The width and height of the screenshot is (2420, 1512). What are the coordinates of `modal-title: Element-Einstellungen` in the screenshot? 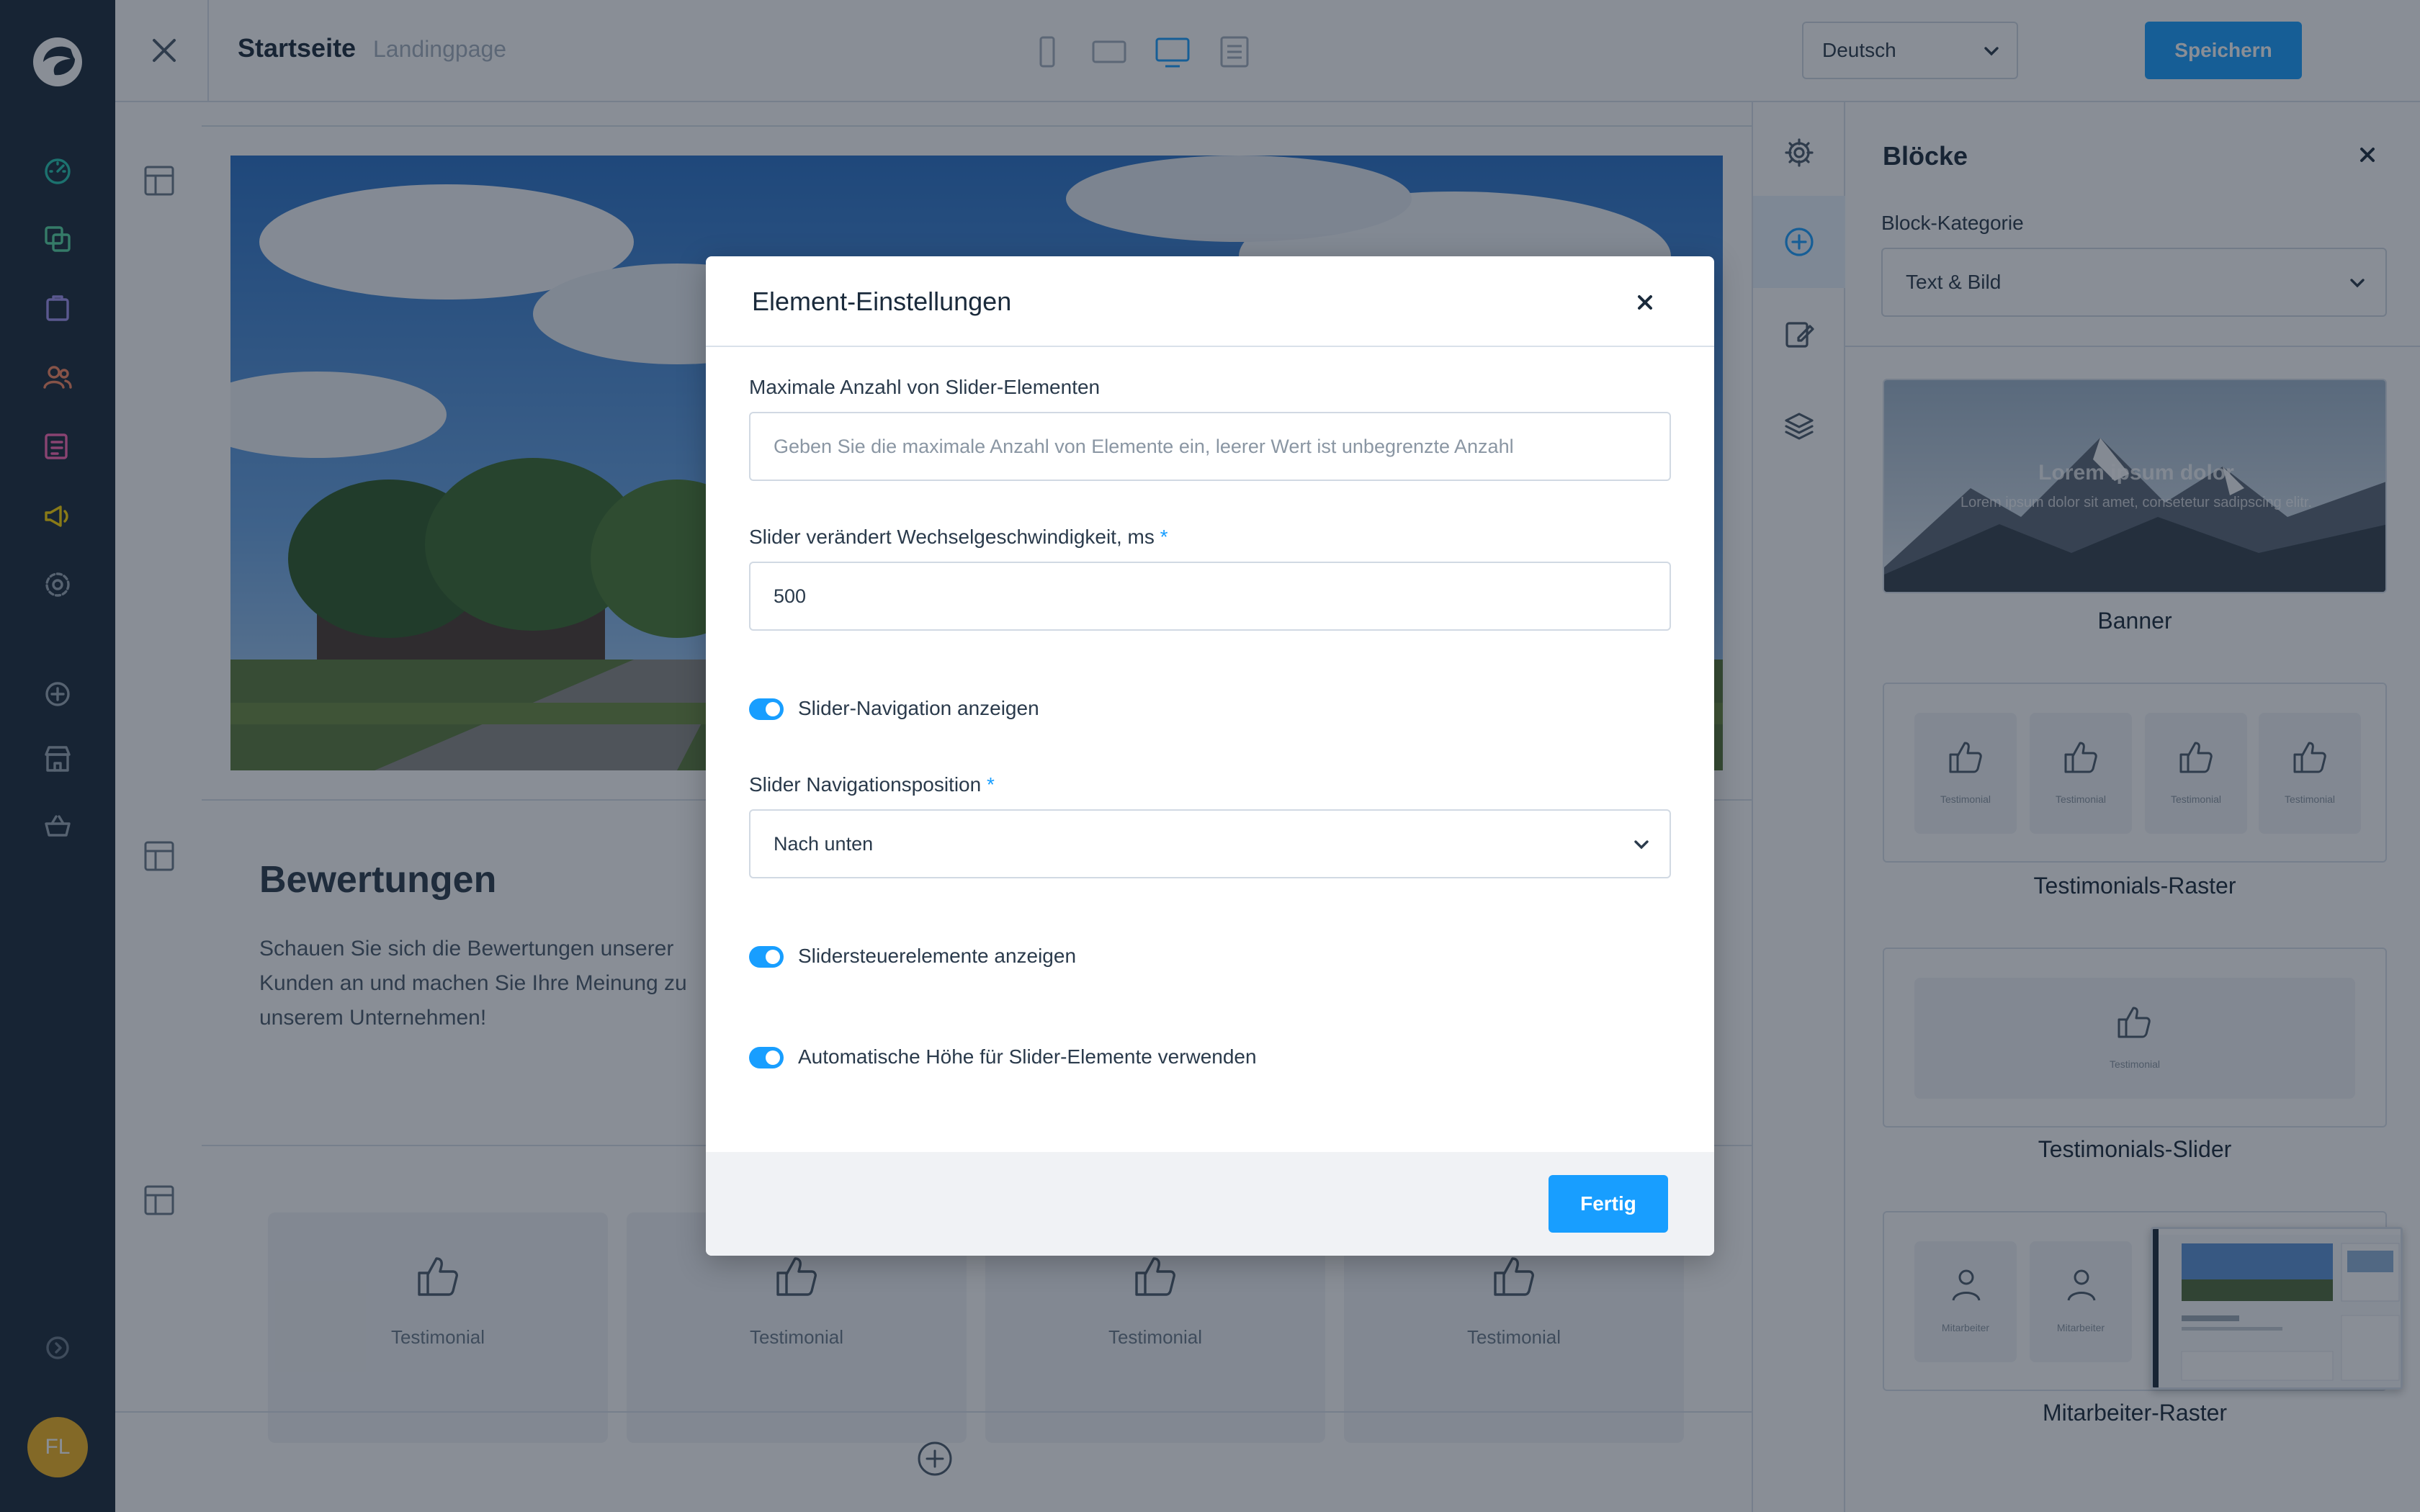 It's located at (882, 301).